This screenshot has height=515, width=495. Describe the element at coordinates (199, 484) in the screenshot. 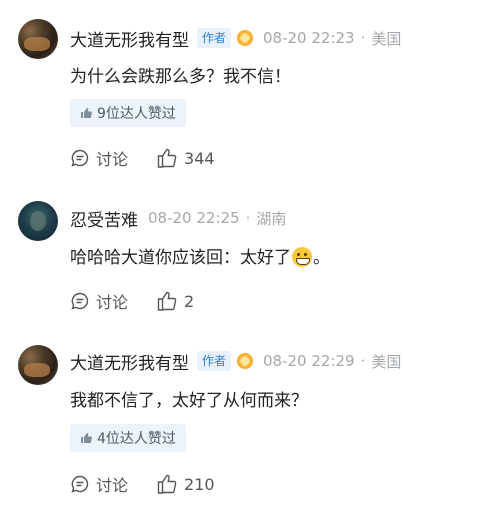

I see `like-count: 210` at that location.